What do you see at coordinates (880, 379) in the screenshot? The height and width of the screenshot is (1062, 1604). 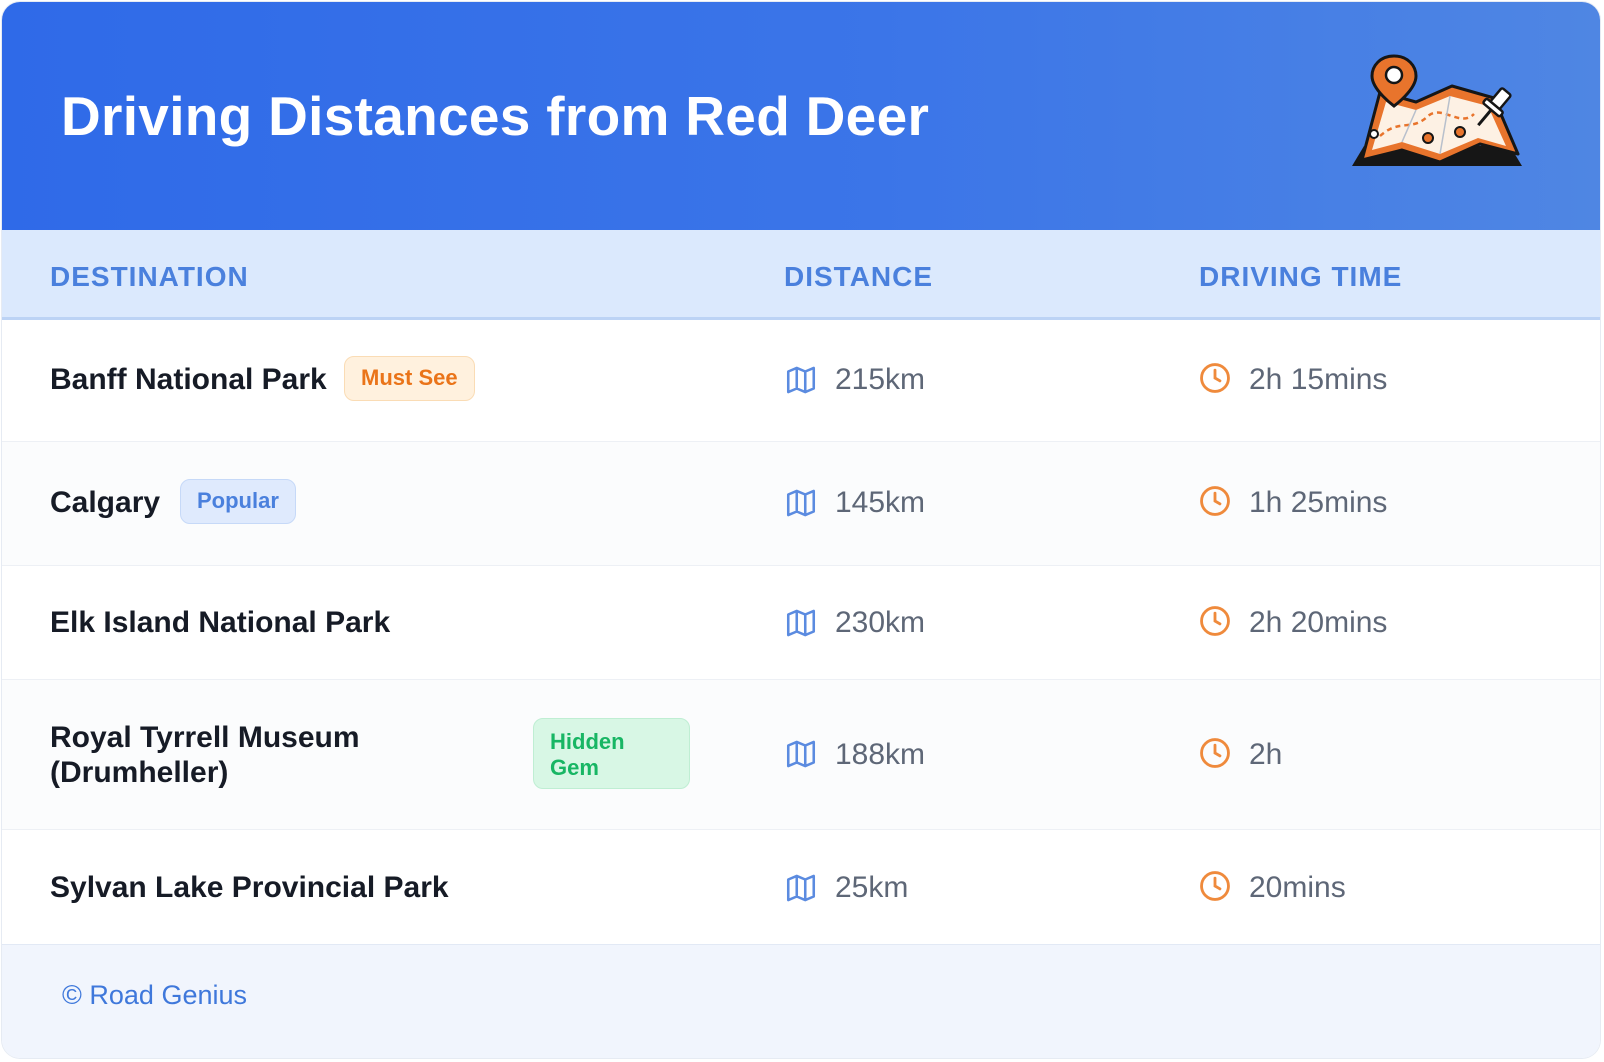 I see `distance-value: 215km` at bounding box center [880, 379].